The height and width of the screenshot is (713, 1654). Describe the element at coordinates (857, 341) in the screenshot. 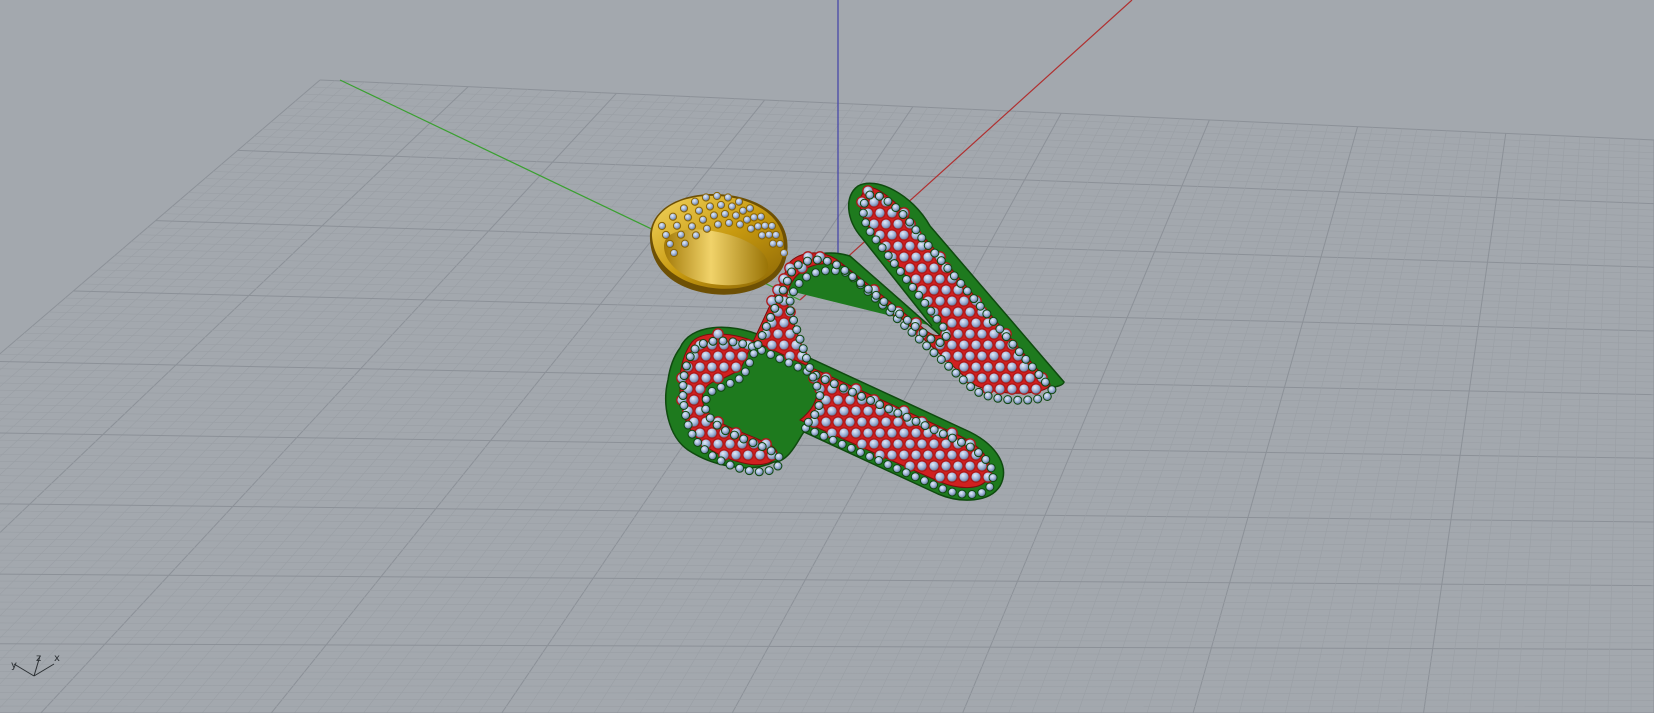

I see `w-pendant-model` at that location.